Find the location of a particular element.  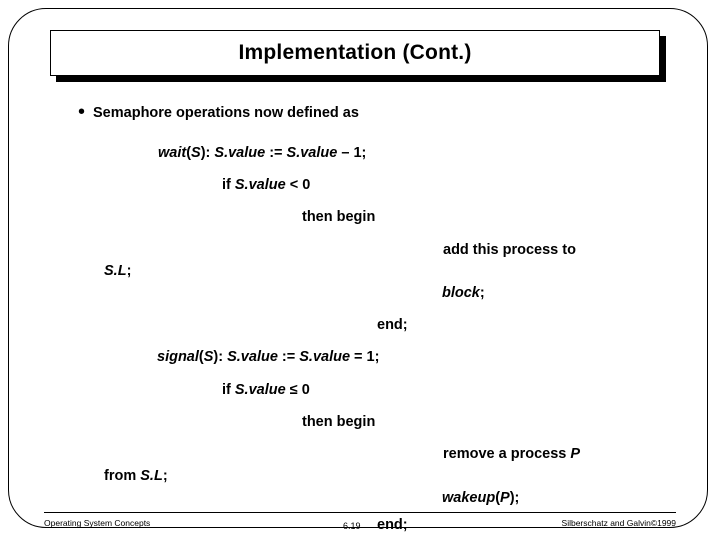

code-line-if-lt-zero: if S.value < 0 is located at coordinates (266, 185).